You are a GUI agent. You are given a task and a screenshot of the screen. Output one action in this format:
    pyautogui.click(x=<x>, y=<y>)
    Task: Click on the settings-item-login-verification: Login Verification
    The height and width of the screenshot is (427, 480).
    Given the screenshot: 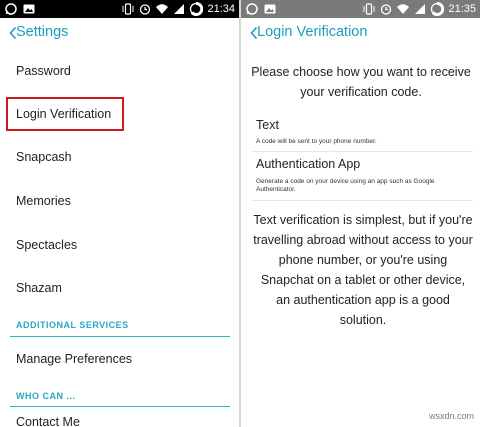 What is the action you would take?
    pyautogui.click(x=63, y=114)
    